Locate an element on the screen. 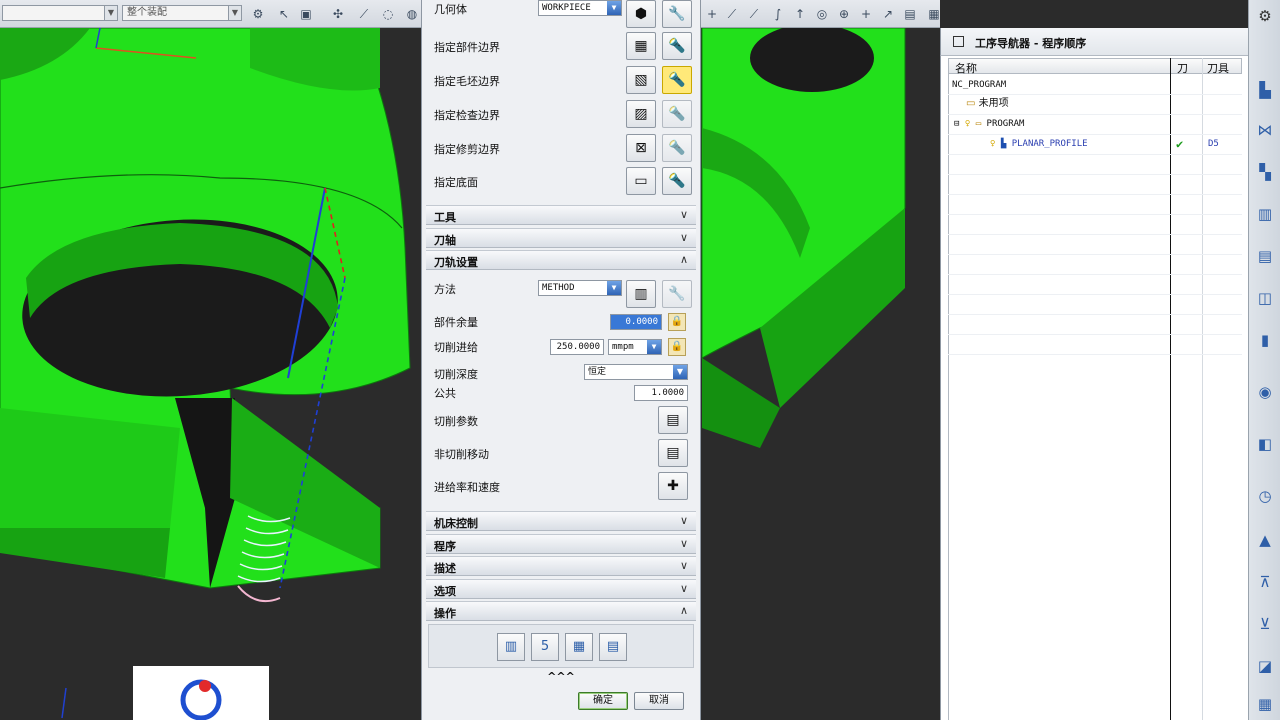 This screenshot has height=720, width=1280. circle-icon: ⊕ is located at coordinates (844, 14).